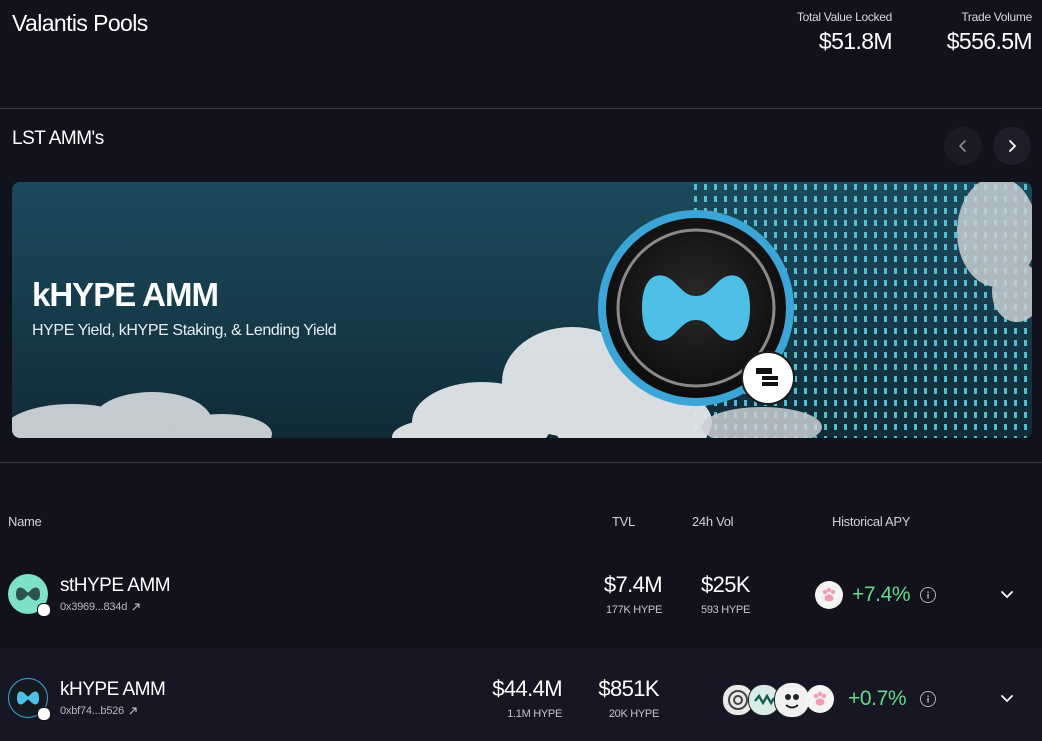  I want to click on column-header-name: Name, so click(25, 521).